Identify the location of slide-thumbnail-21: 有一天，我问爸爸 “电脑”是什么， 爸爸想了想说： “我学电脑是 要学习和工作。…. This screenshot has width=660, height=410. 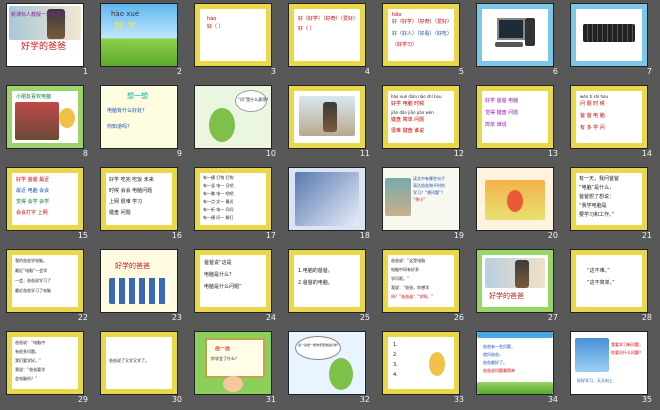
(611, 205).